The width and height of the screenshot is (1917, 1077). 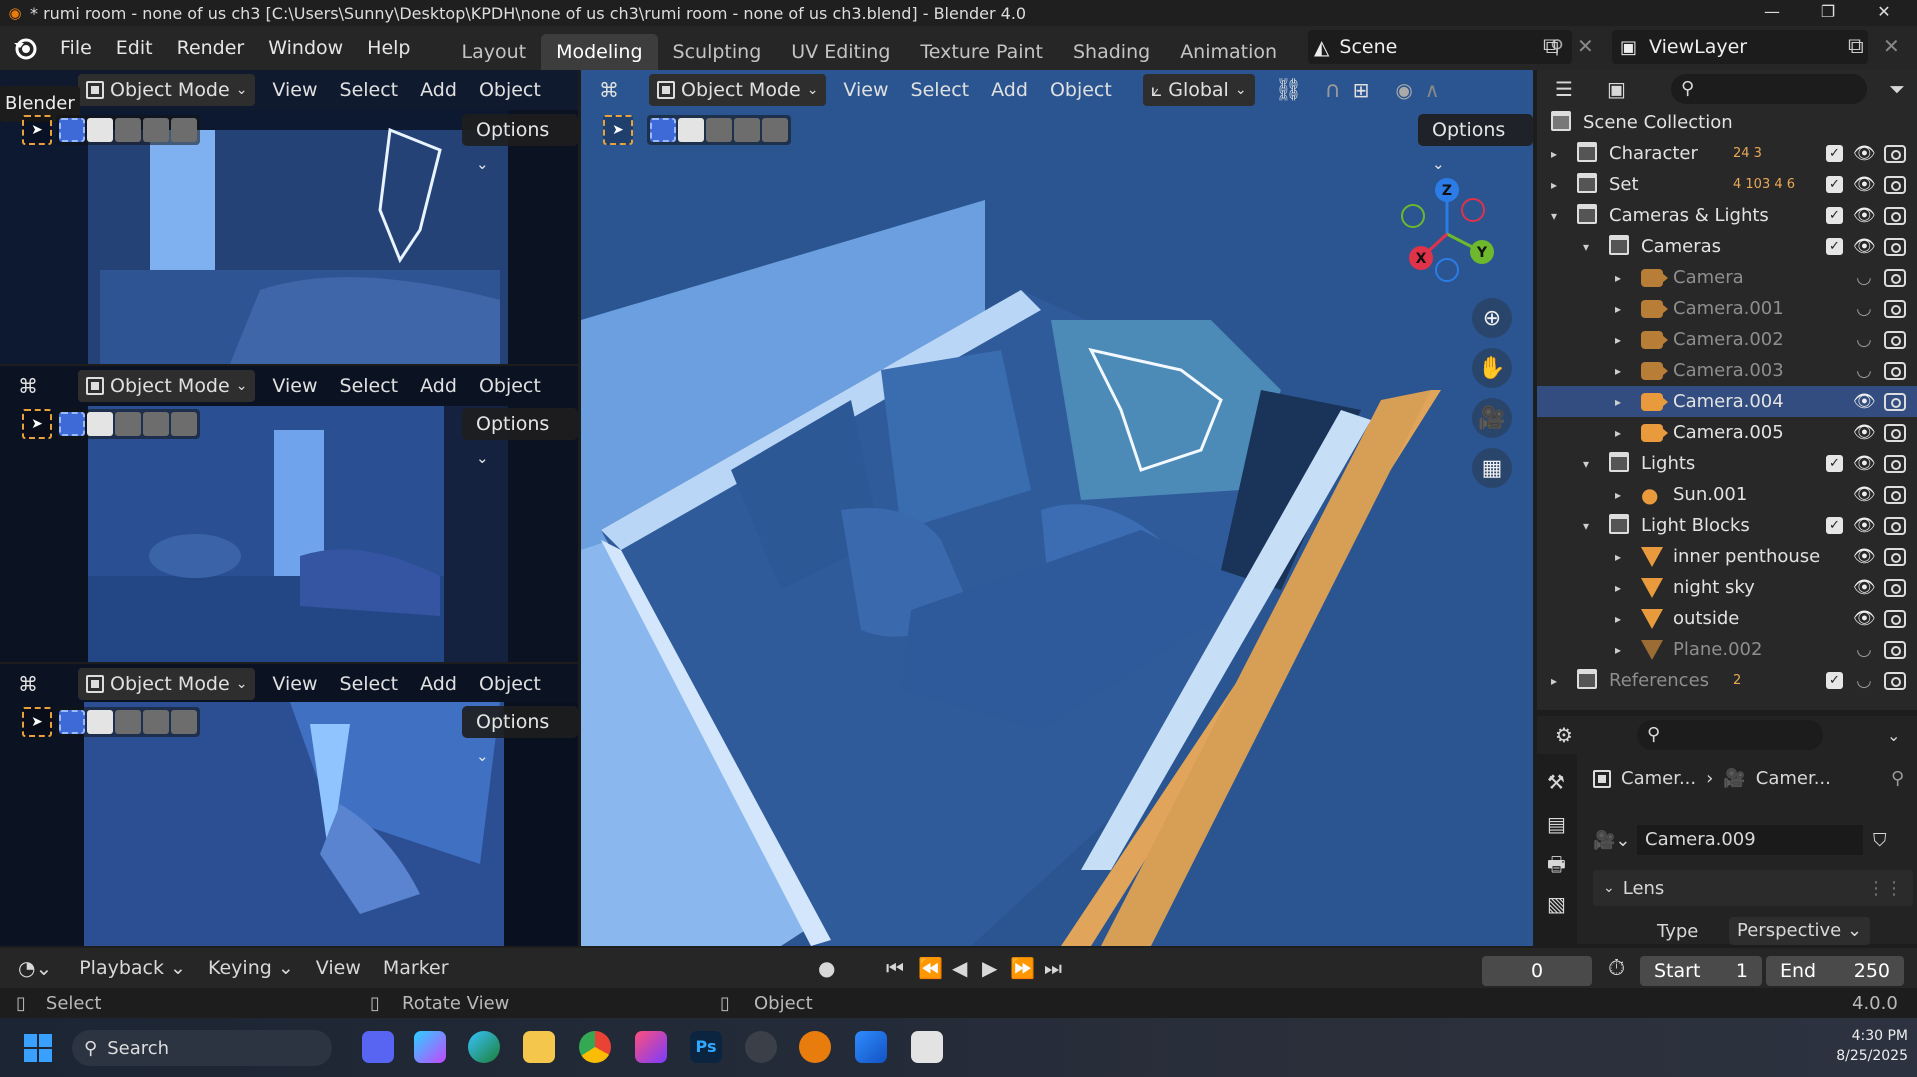 I want to click on pivot-point-icon: ⛓, so click(x=1289, y=90).